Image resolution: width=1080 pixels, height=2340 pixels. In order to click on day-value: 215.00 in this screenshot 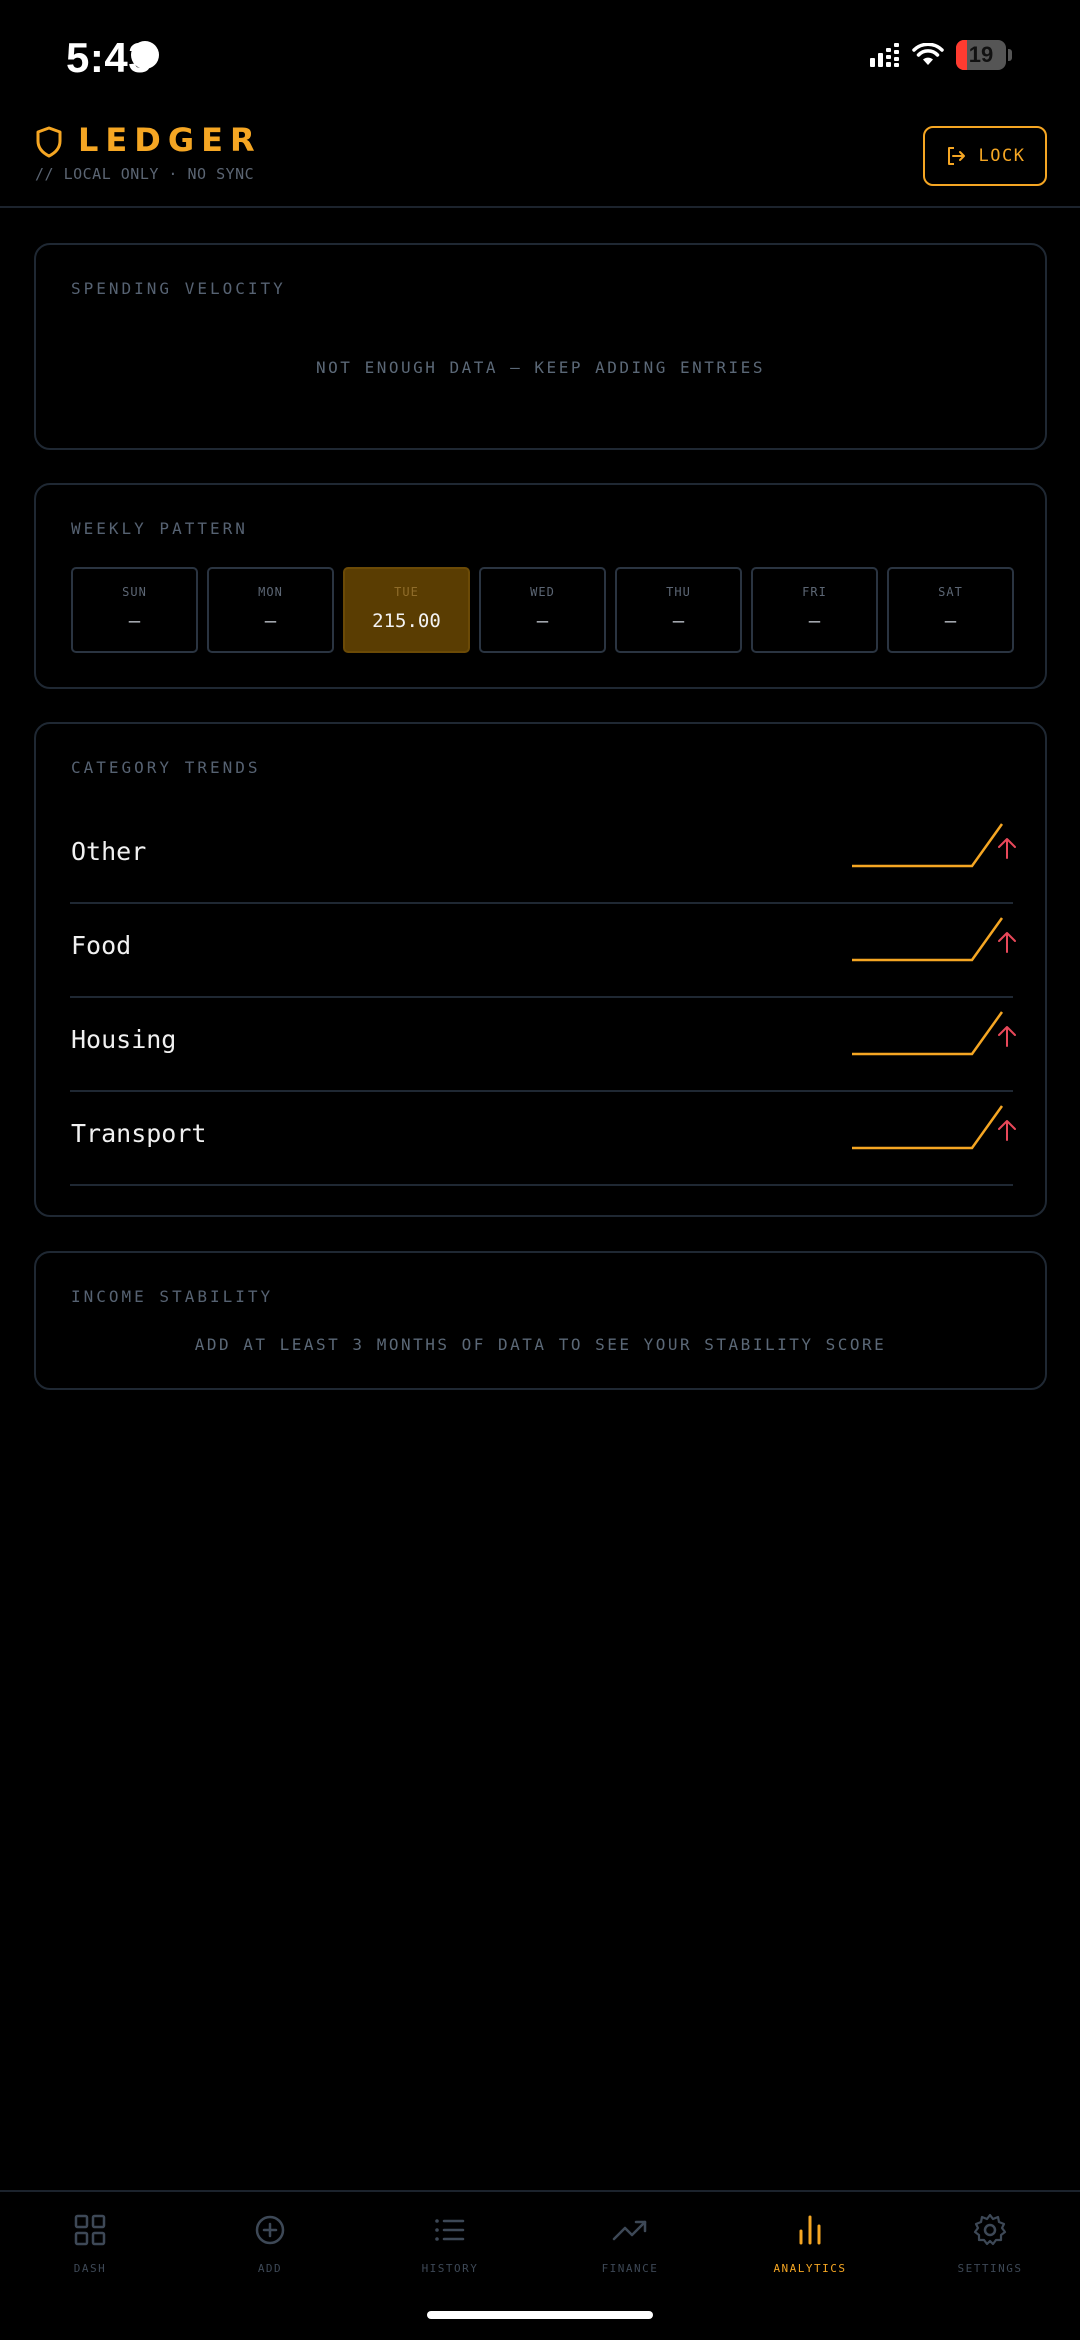, I will do `click(406, 621)`.